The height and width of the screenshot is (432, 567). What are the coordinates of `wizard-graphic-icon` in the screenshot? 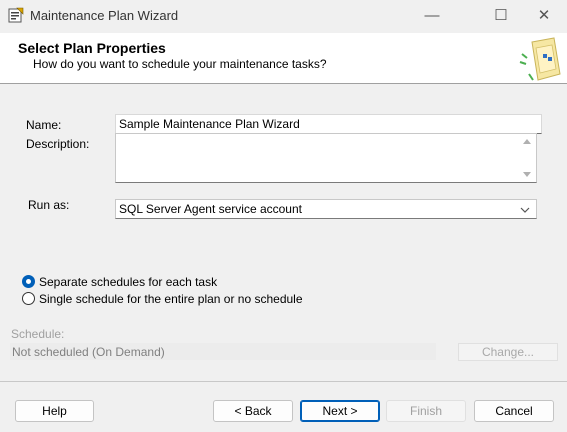 It's located at (540, 59).